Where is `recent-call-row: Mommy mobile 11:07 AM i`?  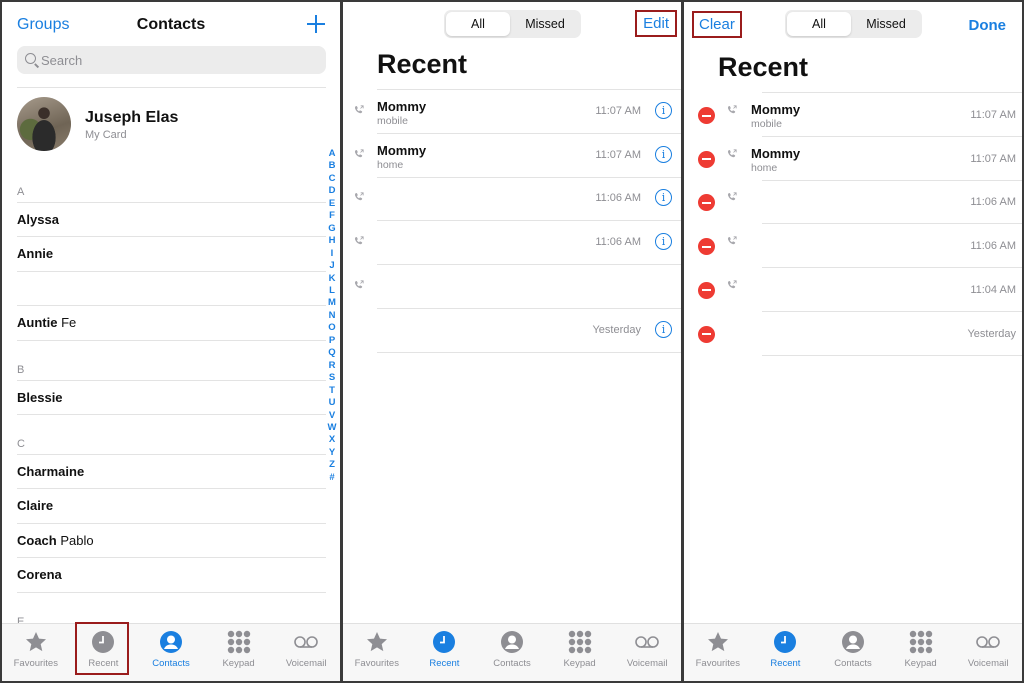 recent-call-row: Mommy mobile 11:07 AM i is located at coordinates (512, 112).